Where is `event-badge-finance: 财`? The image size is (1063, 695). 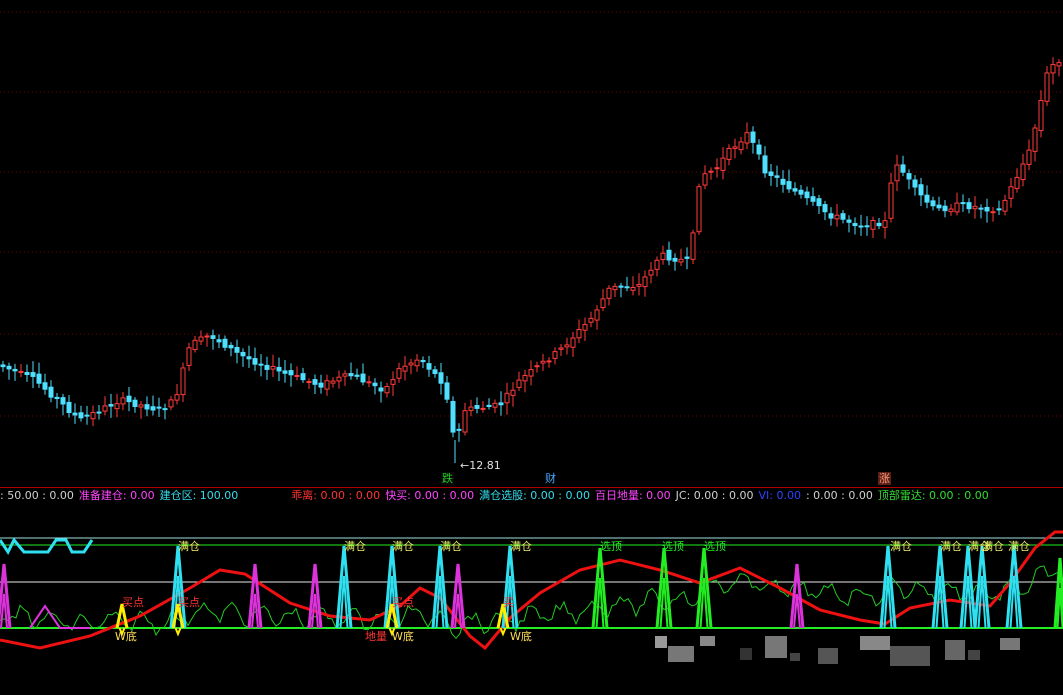
event-badge-finance: 财 is located at coordinates (550, 478).